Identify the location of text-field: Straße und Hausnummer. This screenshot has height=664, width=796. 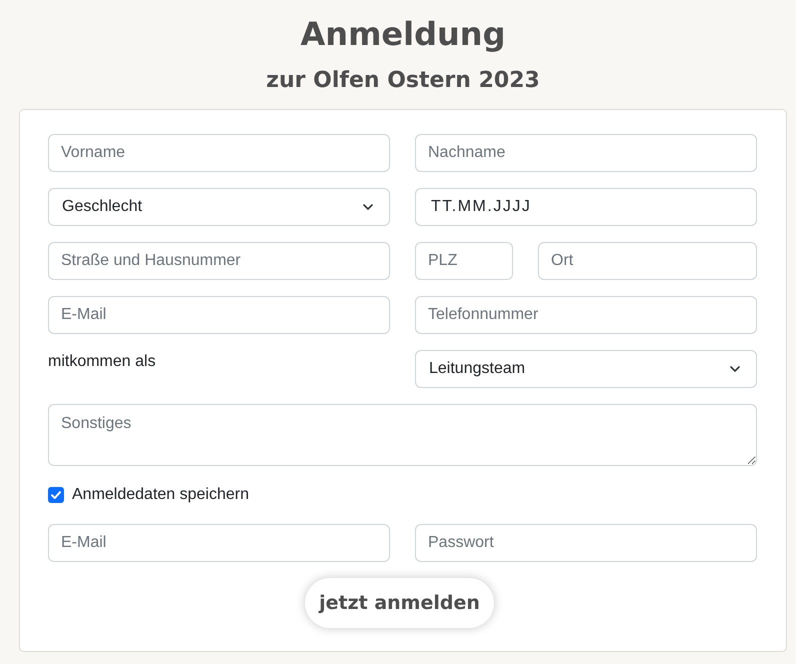
(219, 261).